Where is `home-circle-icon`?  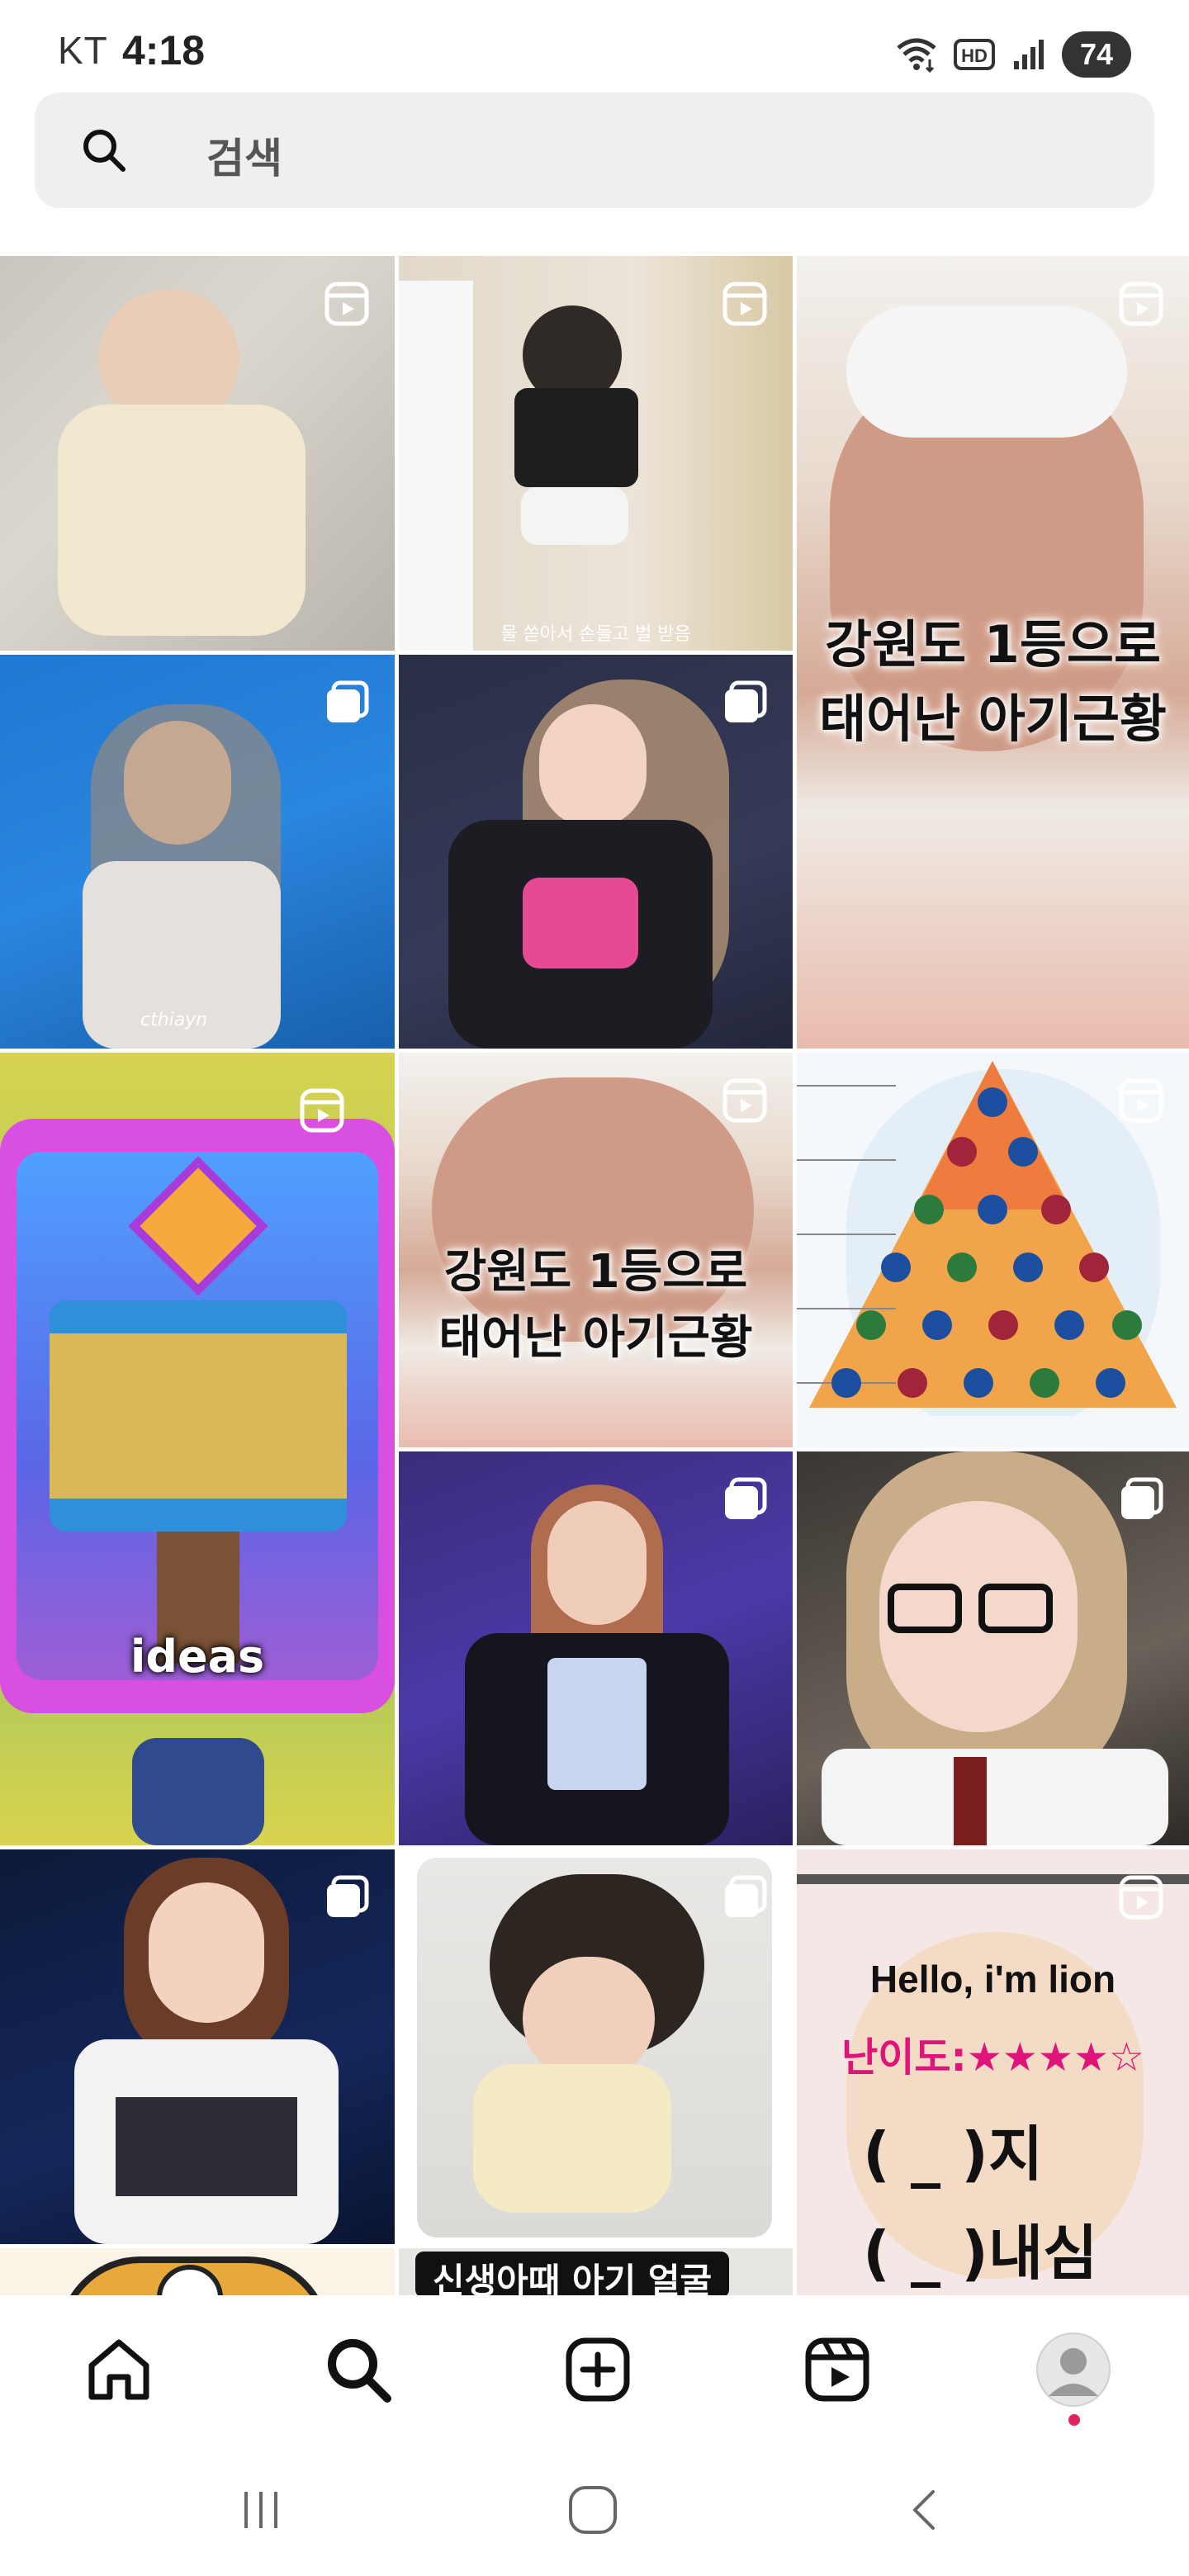 home-circle-icon is located at coordinates (593, 2510).